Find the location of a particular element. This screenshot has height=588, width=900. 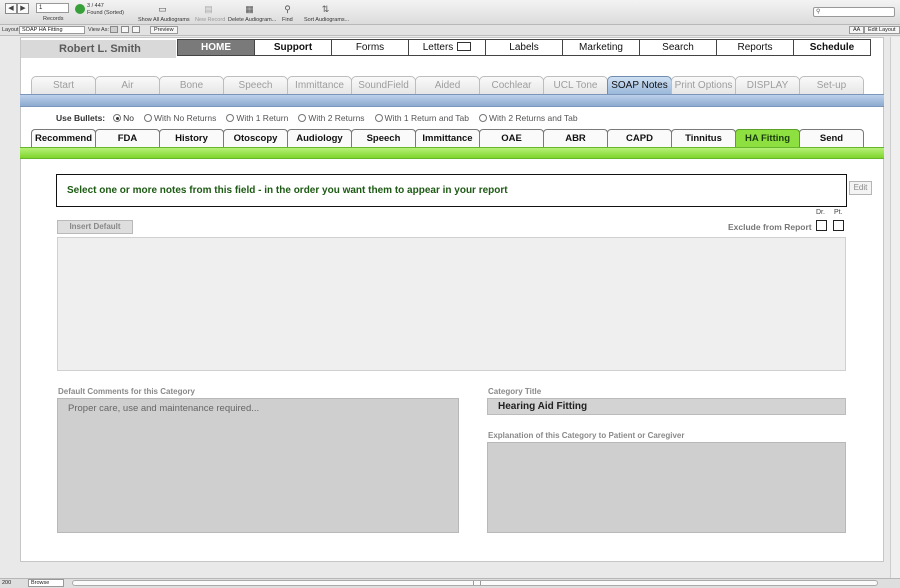

show-all-button: Show All Audiograms is located at coordinates (164, 20).